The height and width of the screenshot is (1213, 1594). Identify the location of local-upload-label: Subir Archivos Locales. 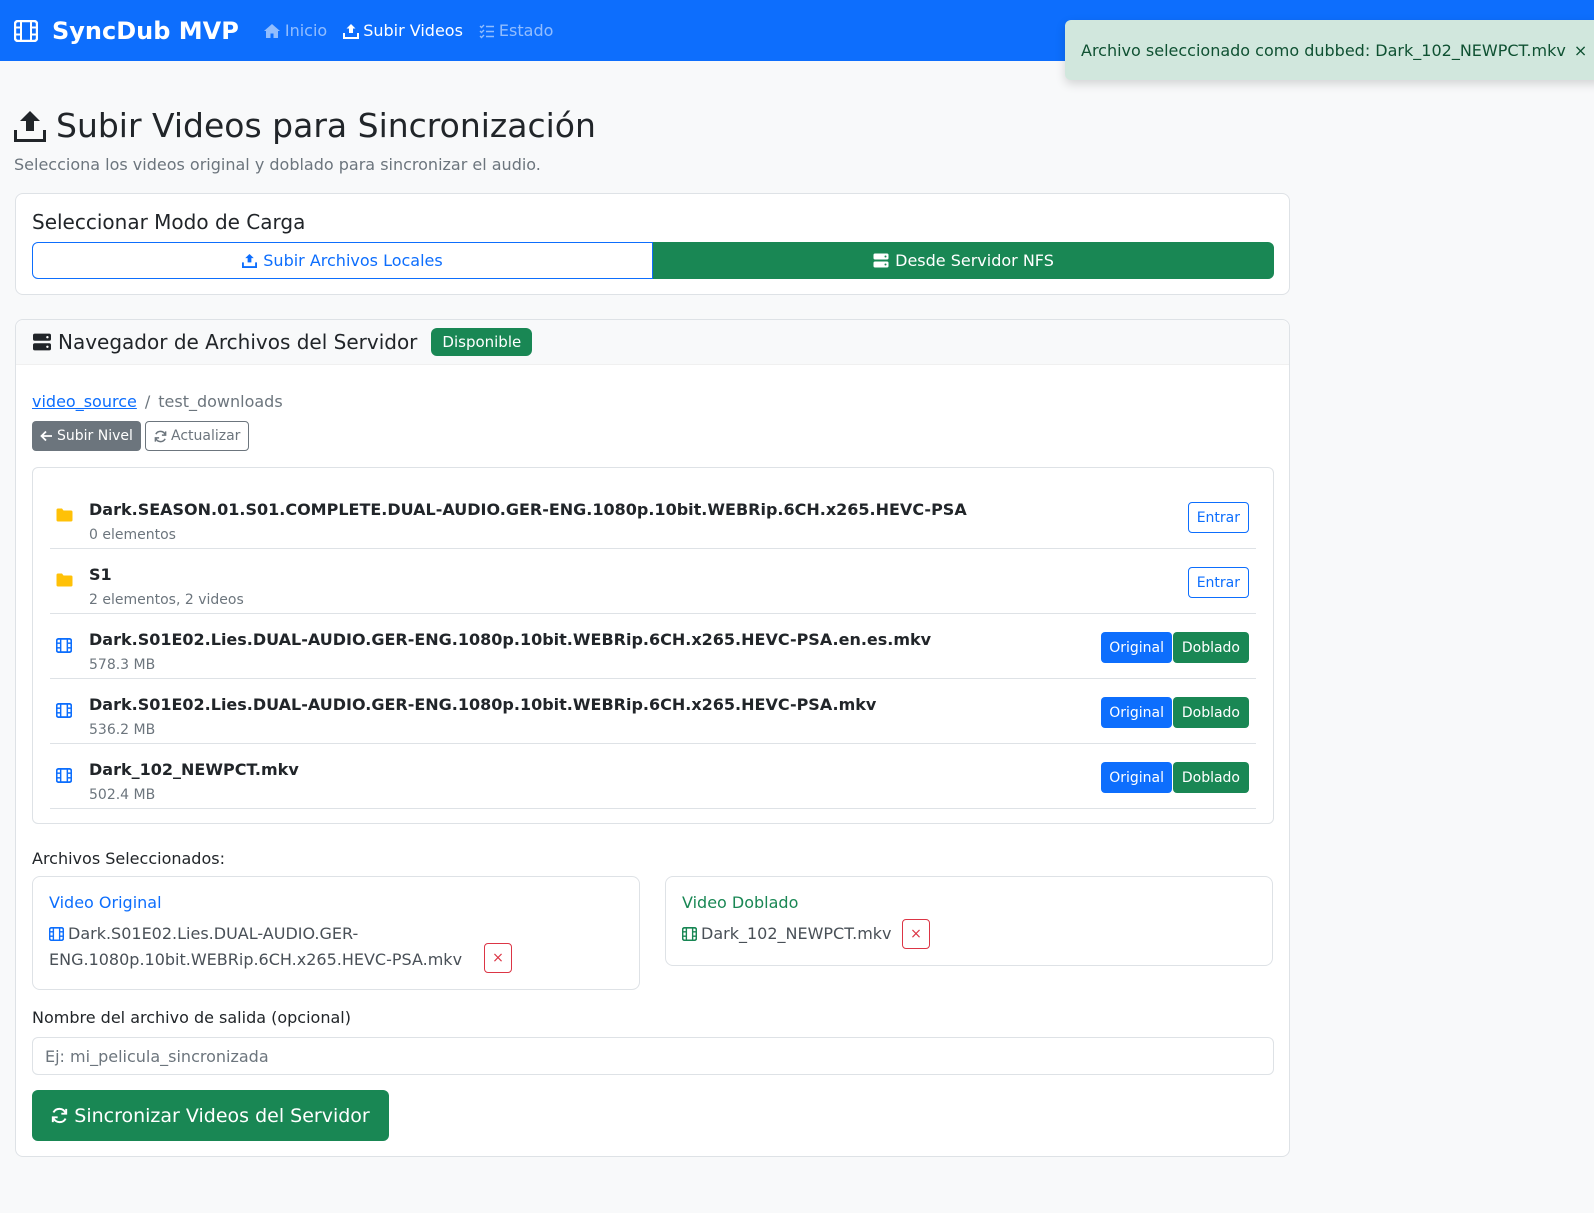
(353, 260).